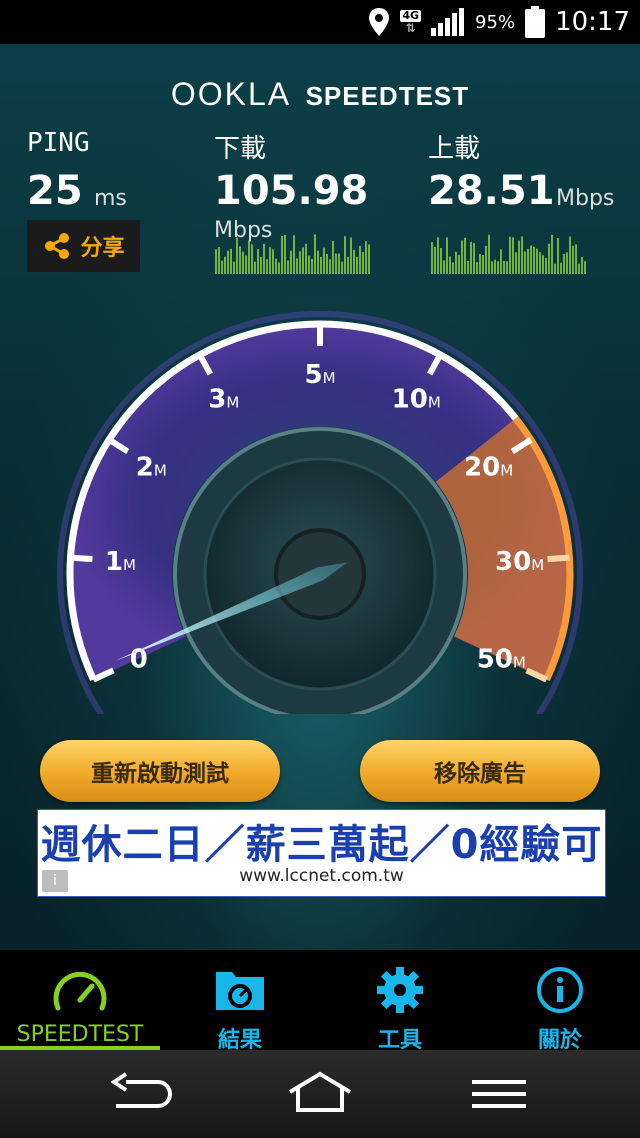 This screenshot has width=640, height=1138. I want to click on upload-sparkline, so click(508, 254).